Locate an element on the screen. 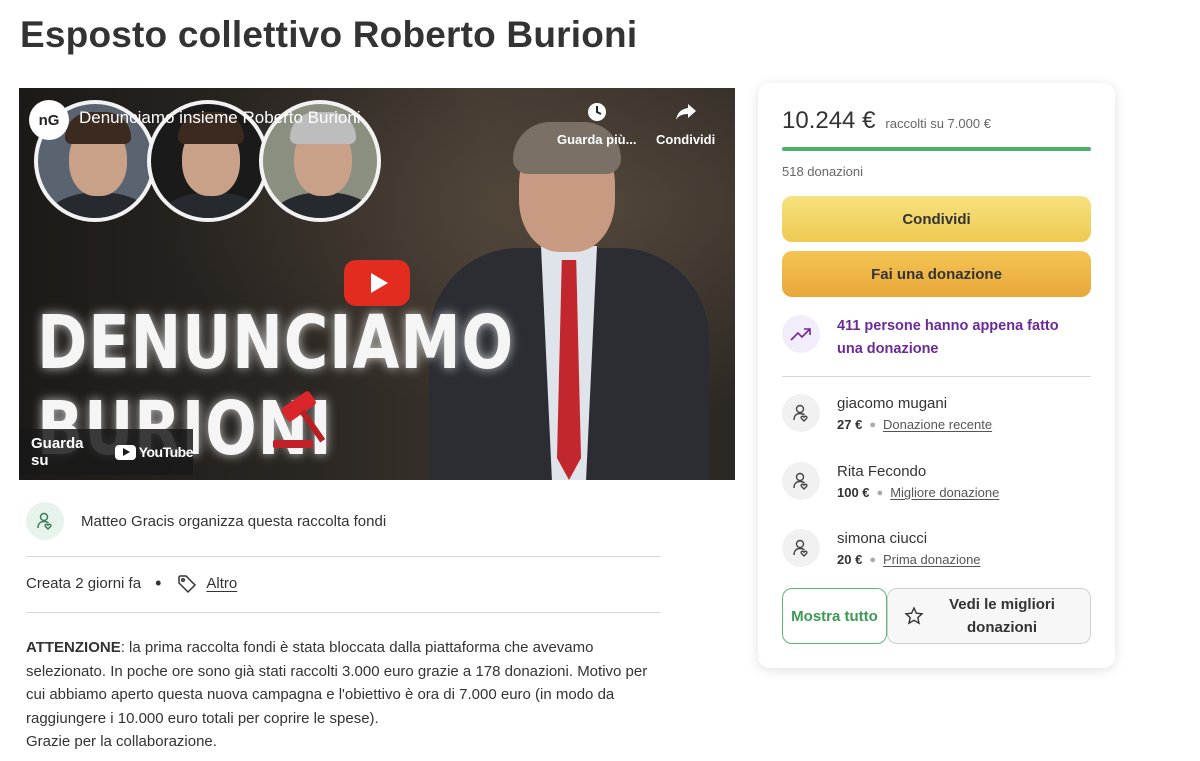  trending-up-icon is located at coordinates (801, 334).